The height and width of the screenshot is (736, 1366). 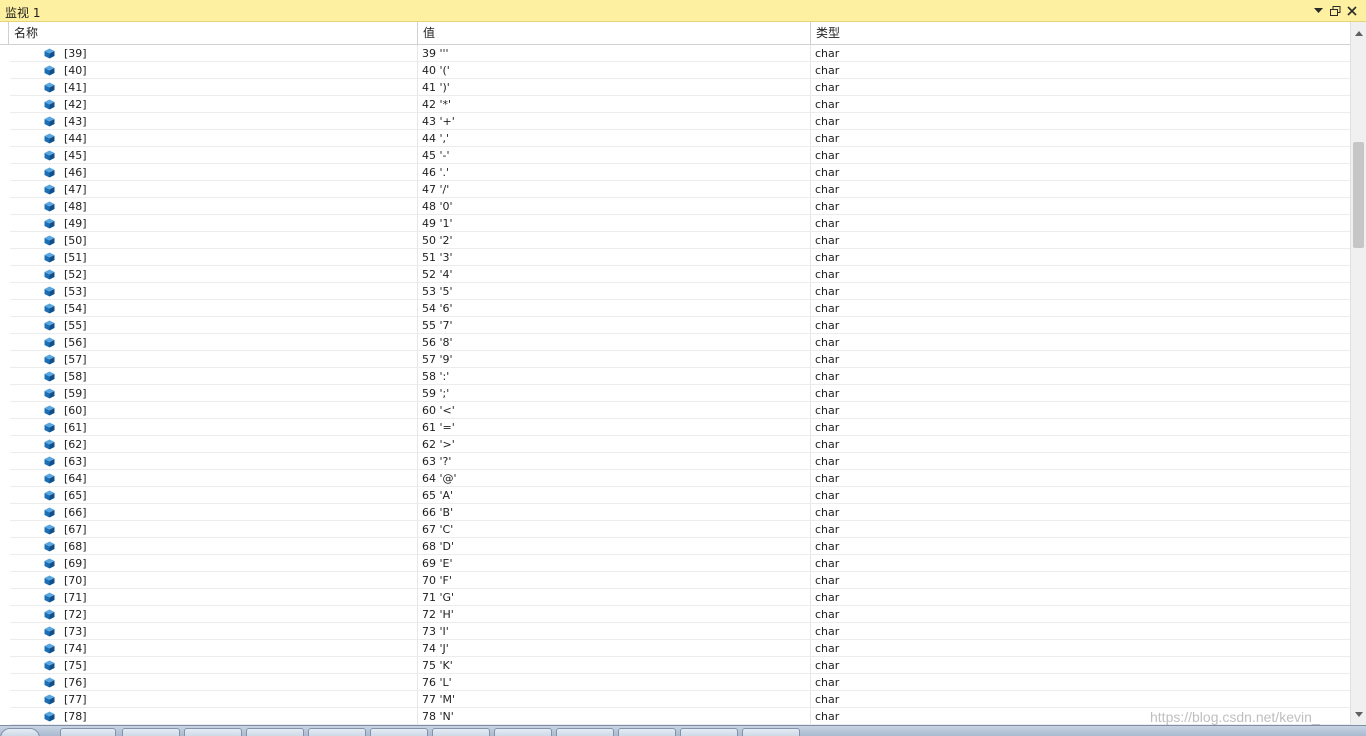 I want to click on dropdown-icon, so click(x=1318, y=11).